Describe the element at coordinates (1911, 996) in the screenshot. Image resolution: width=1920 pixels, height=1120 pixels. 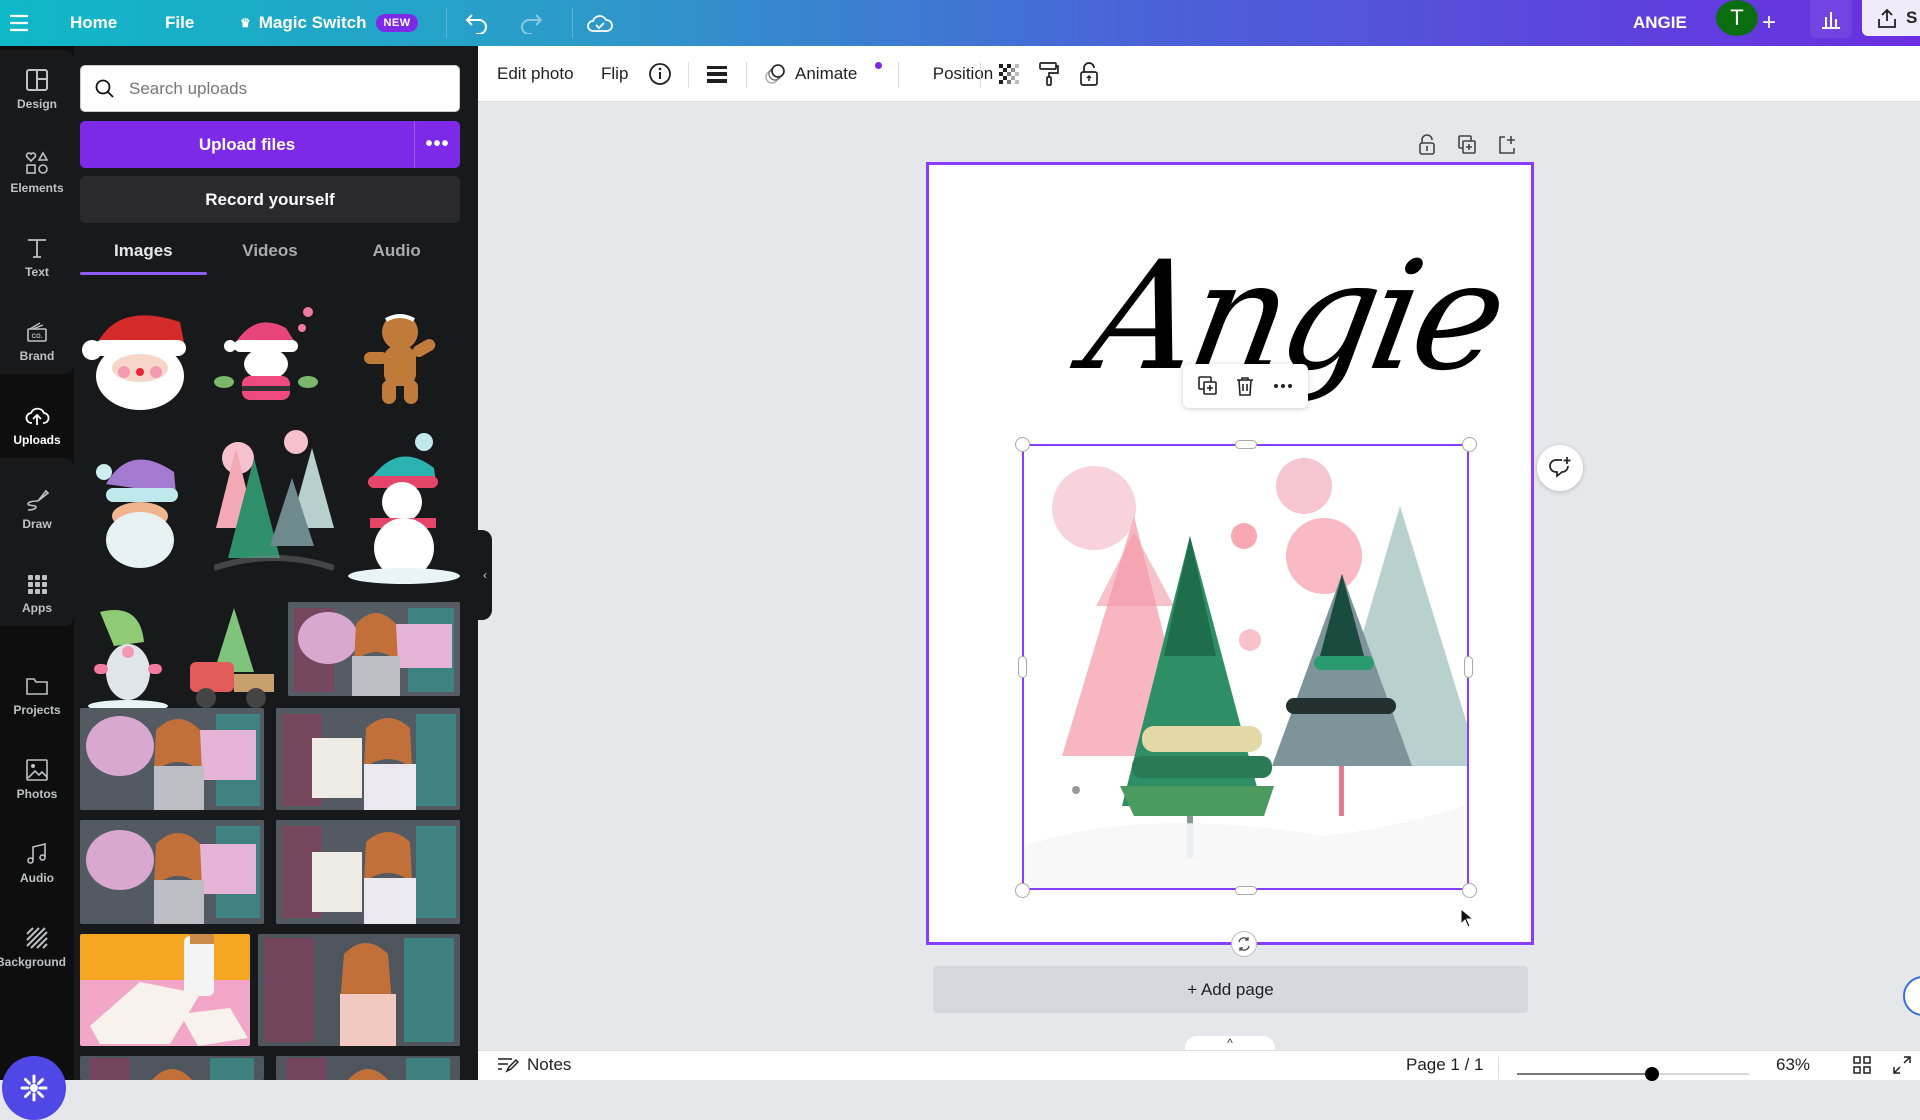
I see `help-button` at that location.